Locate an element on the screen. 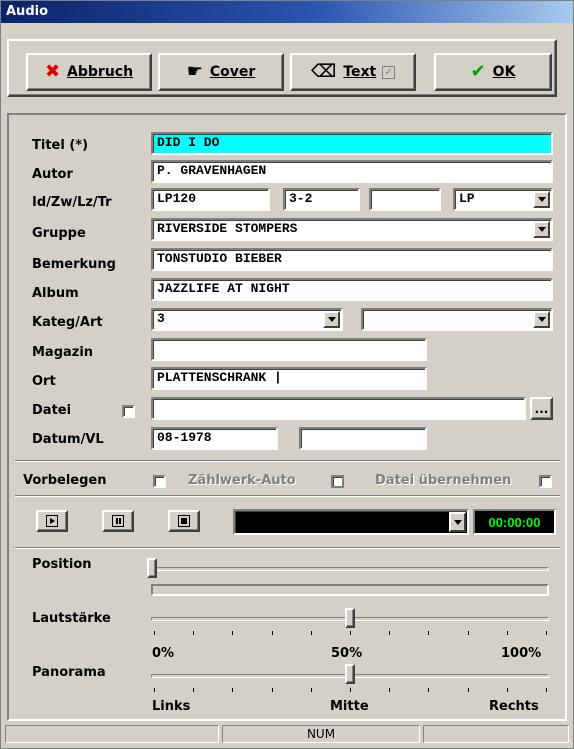 Image resolution: width=574 pixels, height=749 pixels. ort-field: PLATTENSCHRANK | is located at coordinates (289, 378).